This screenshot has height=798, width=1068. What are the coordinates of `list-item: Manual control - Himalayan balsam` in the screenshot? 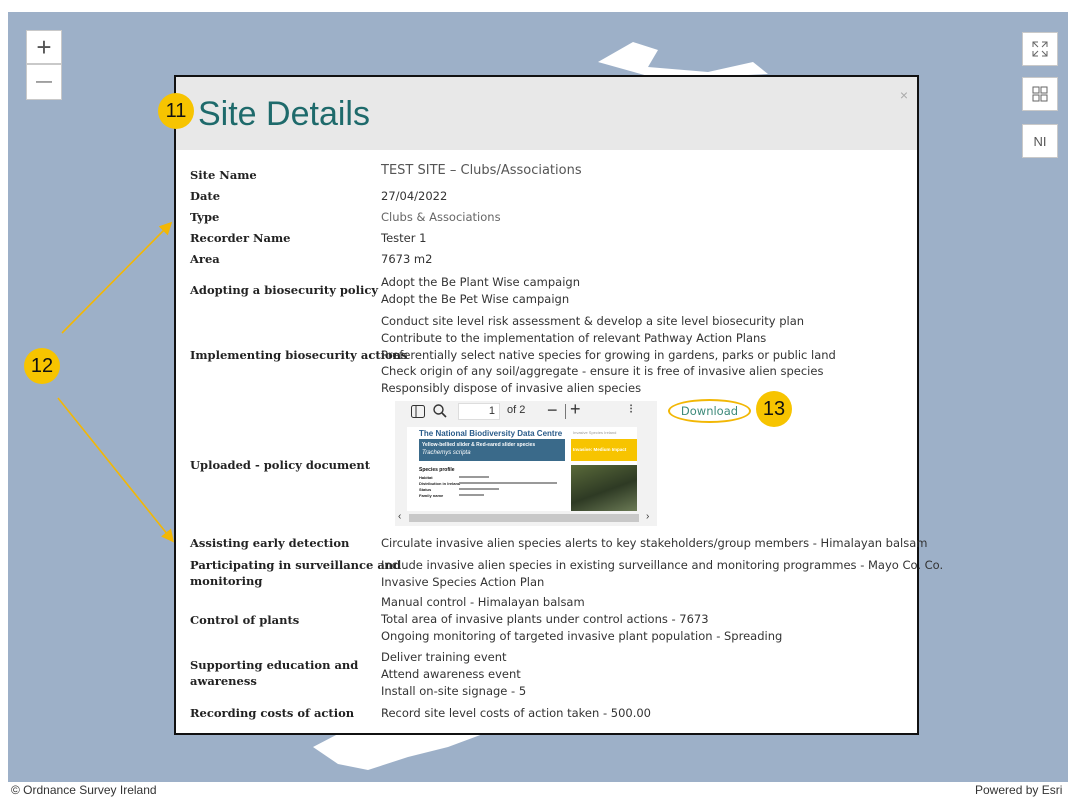 It's located at (483, 602).